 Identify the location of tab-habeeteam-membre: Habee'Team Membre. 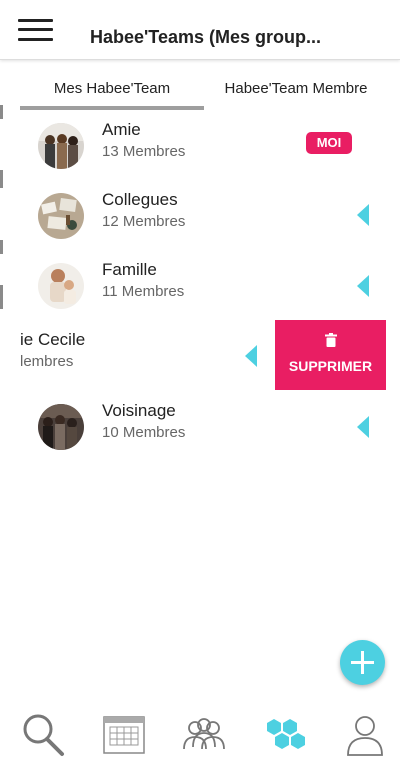
(296, 89).